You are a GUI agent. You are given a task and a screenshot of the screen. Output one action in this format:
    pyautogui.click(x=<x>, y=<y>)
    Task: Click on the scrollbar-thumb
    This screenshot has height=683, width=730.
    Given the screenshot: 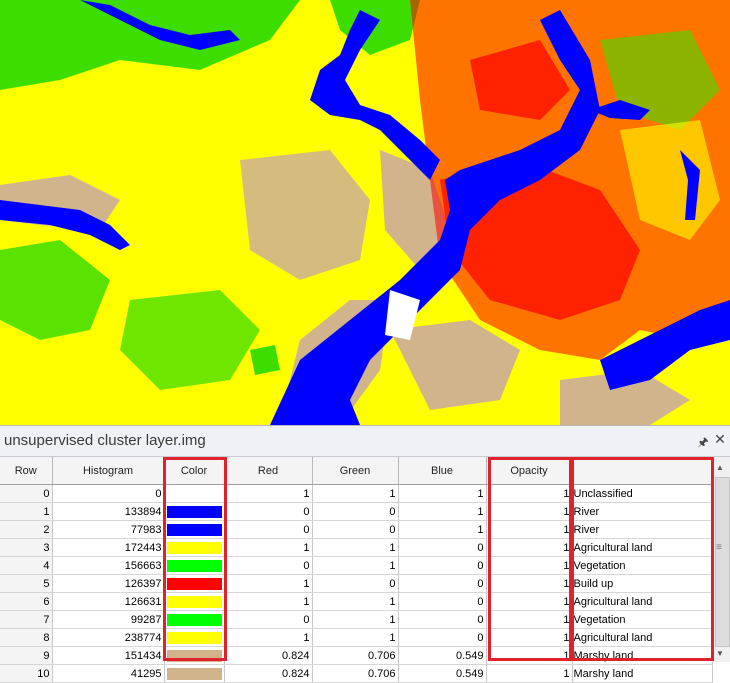 What is the action you would take?
    pyautogui.click(x=722, y=562)
    